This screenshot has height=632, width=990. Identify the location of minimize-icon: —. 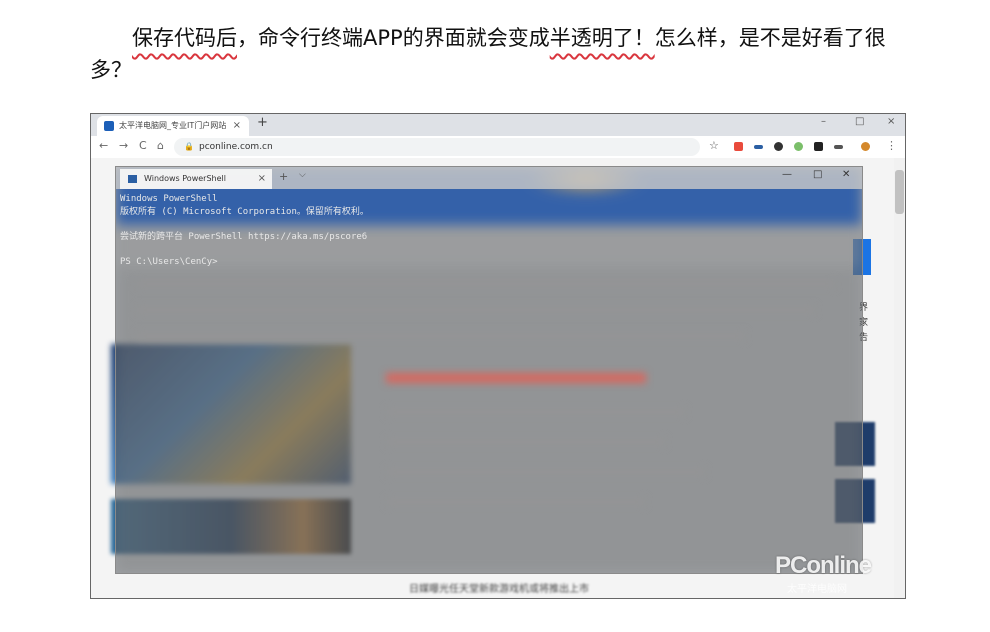
(787, 174).